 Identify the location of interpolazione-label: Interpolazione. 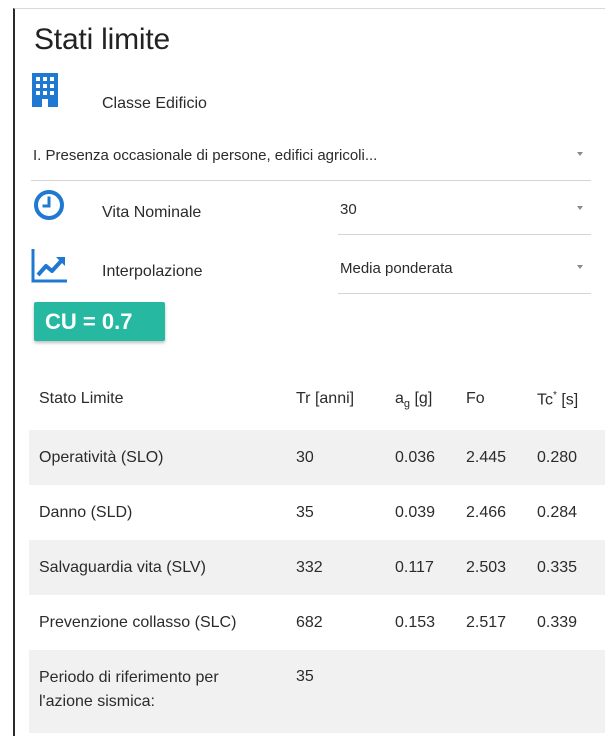
(152, 271).